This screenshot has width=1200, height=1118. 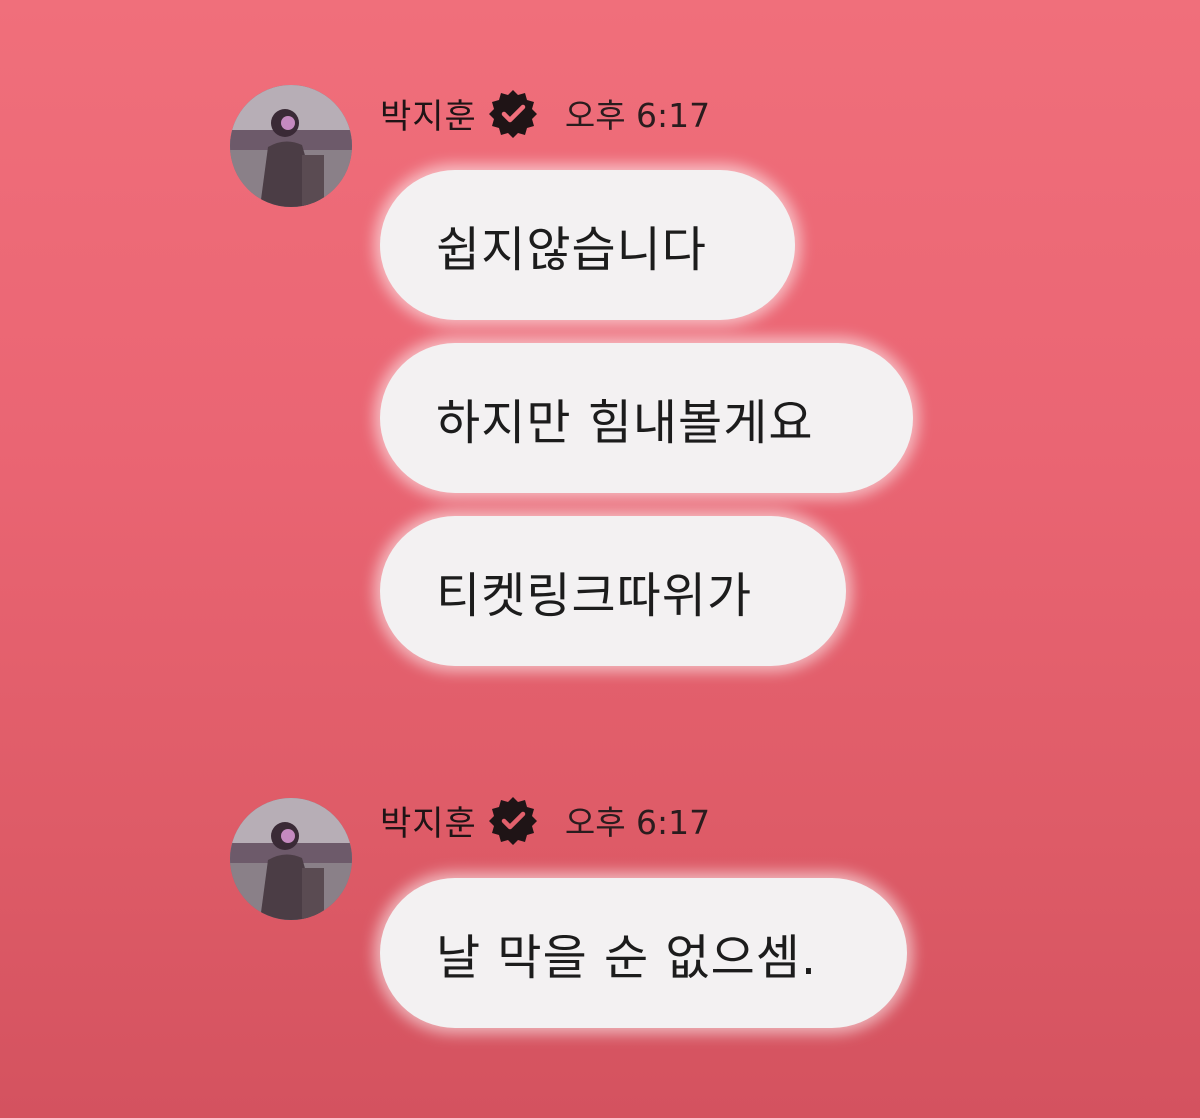 I want to click on message-text: 티켓링크따위가, so click(x=594, y=596).